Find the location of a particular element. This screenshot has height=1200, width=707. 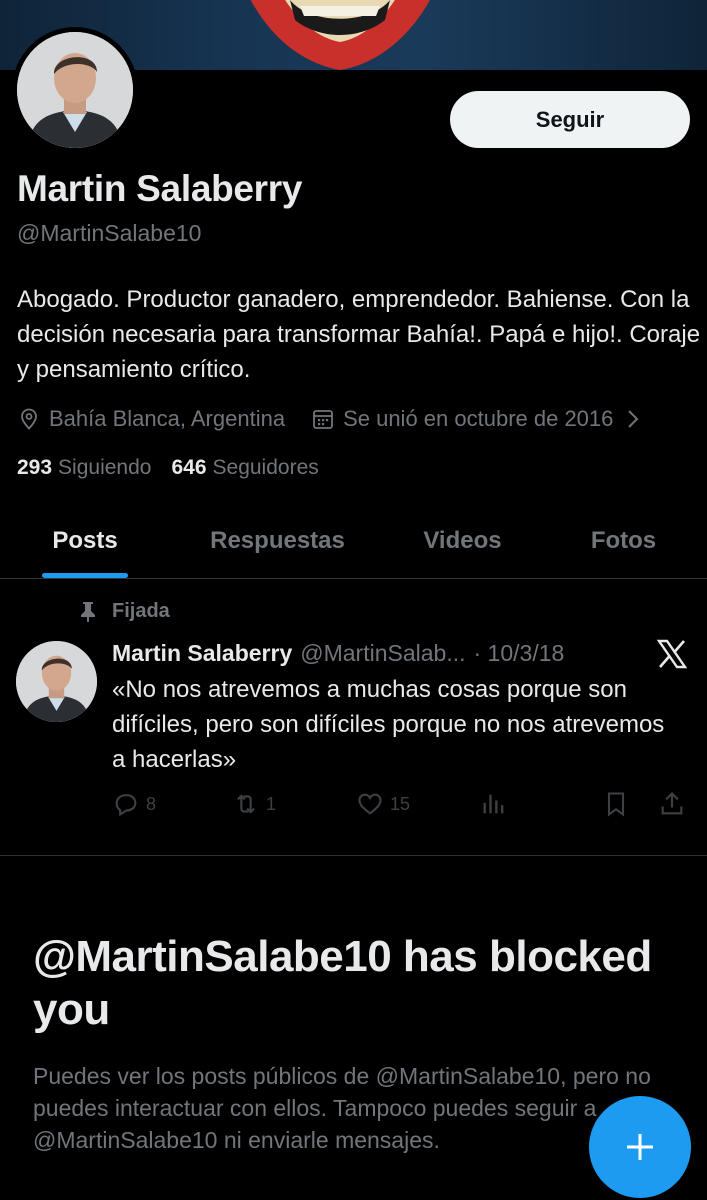

tab-posts: Posts is located at coordinates (85, 541).